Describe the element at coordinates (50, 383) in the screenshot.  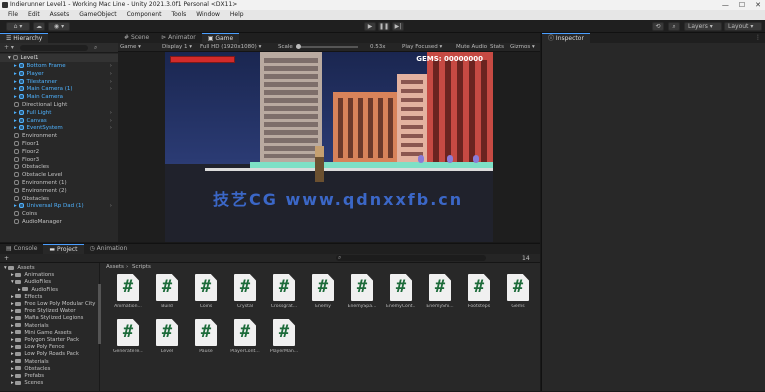
I see `folder-tree-item: ▸ Scenes` at that location.